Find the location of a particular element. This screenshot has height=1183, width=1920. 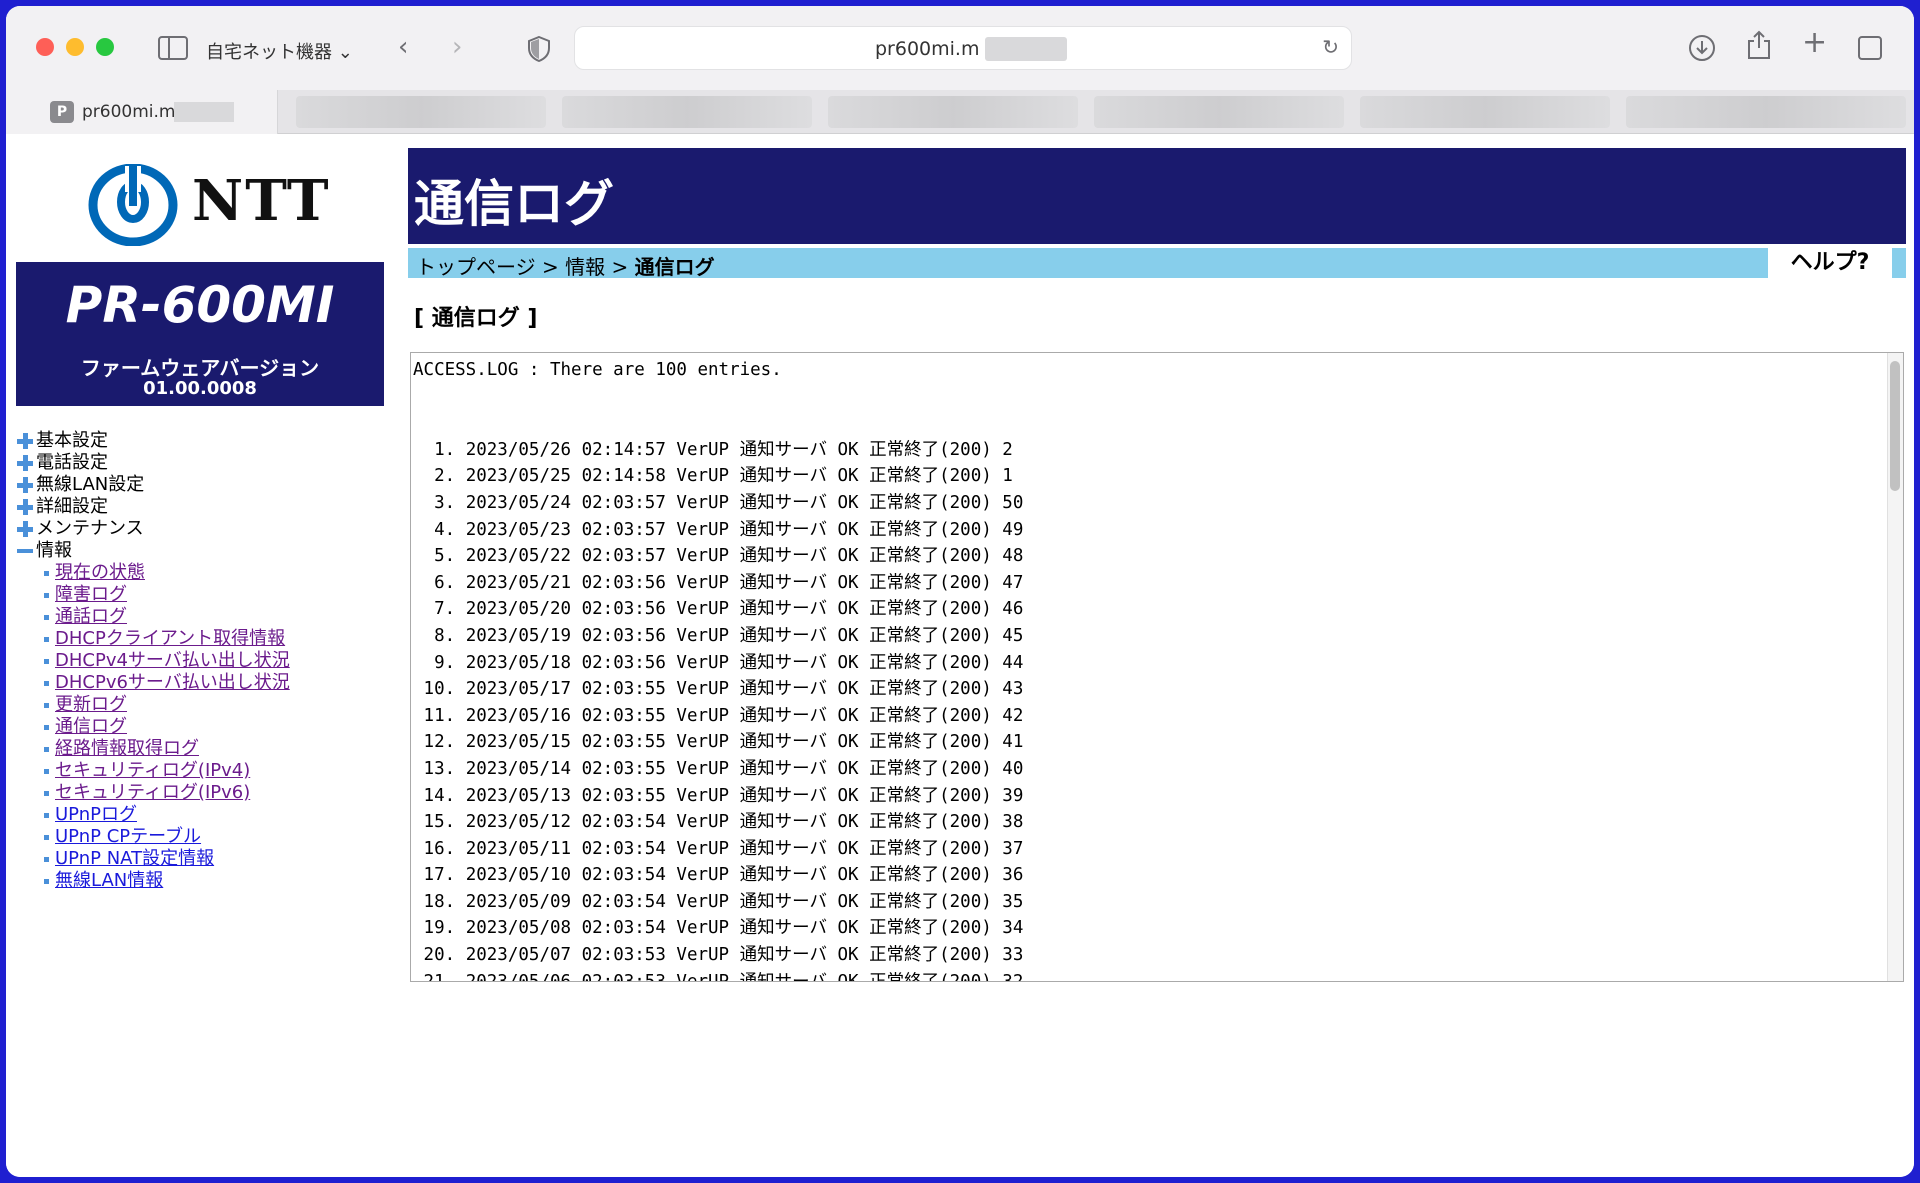

breadcrumb-info: 情報 is located at coordinates (585, 267).